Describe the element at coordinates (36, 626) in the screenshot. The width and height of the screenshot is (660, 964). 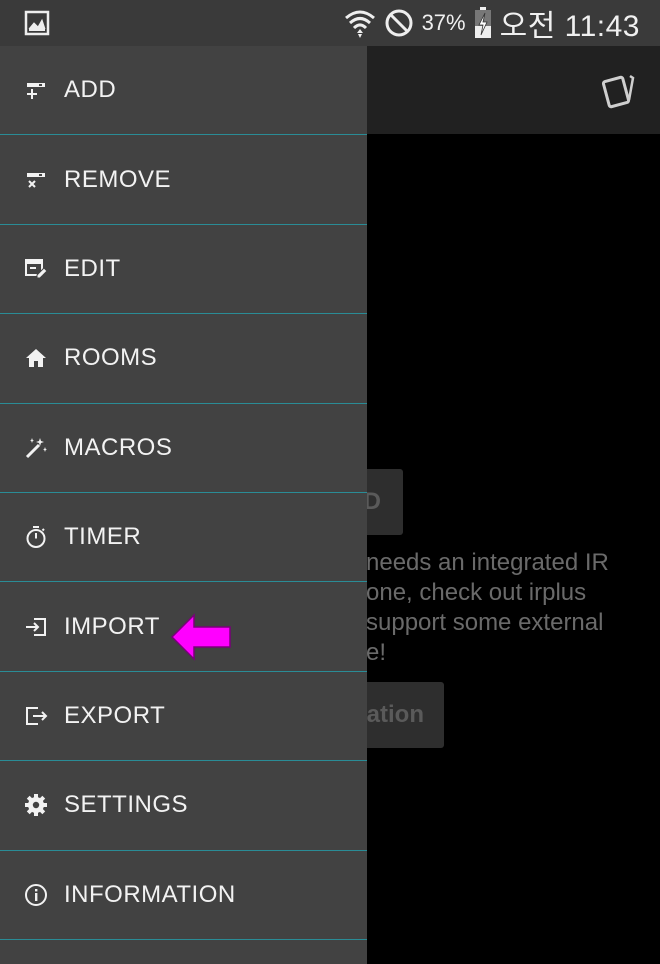
I see `import-icon` at that location.